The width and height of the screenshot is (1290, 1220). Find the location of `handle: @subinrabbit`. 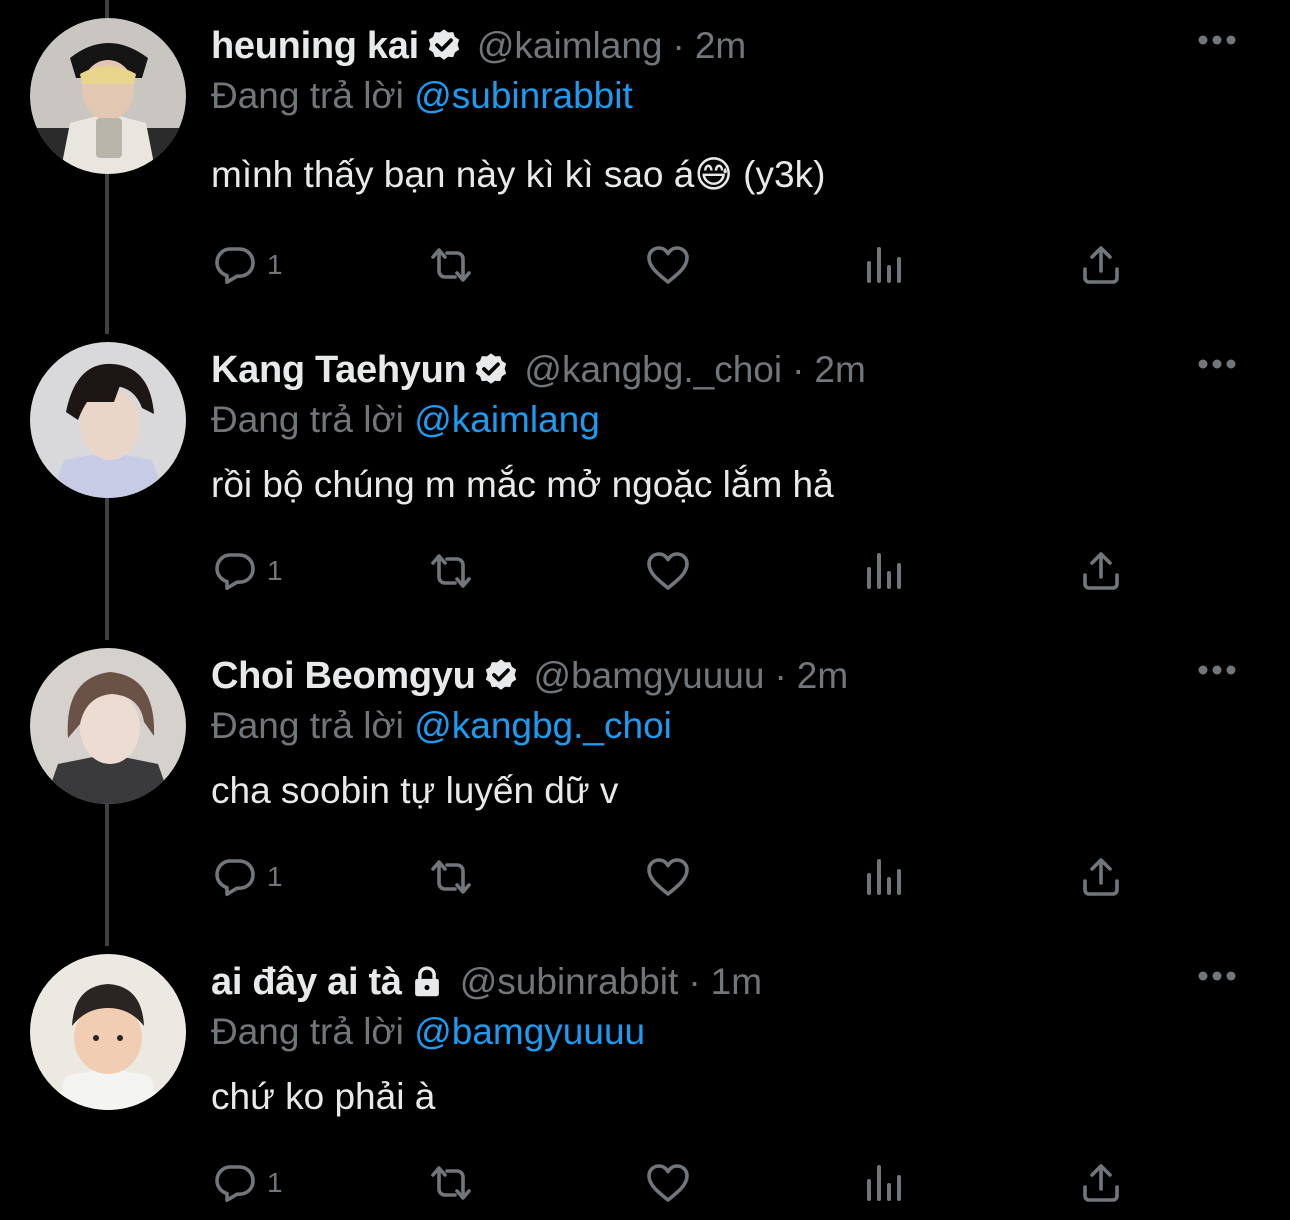

handle: @subinrabbit is located at coordinates (569, 982).